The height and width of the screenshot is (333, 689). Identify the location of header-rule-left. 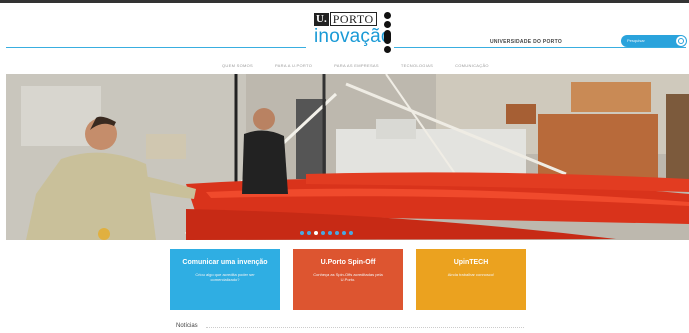
(156, 47).